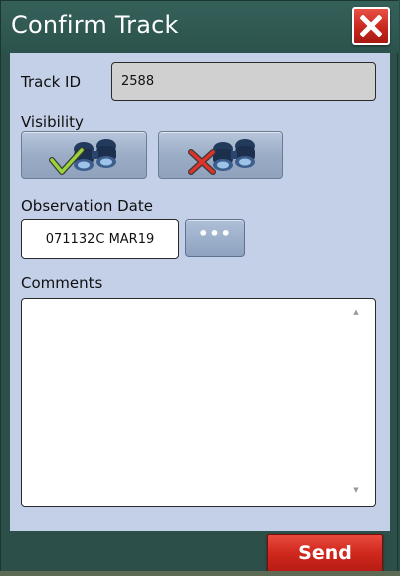 The image size is (400, 576). What do you see at coordinates (51, 82) in the screenshot?
I see `track-id-label: Track ID` at bounding box center [51, 82].